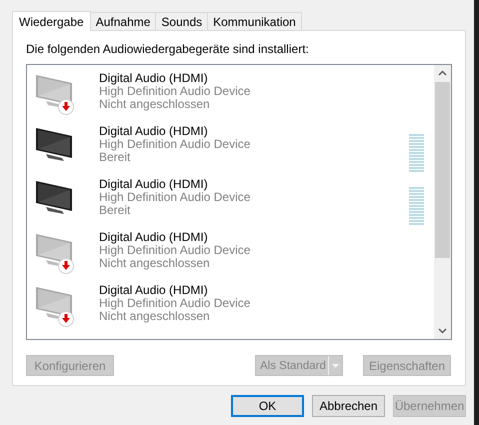  Describe the element at coordinates (442, 170) in the screenshot. I see `scroll-thumb` at that location.